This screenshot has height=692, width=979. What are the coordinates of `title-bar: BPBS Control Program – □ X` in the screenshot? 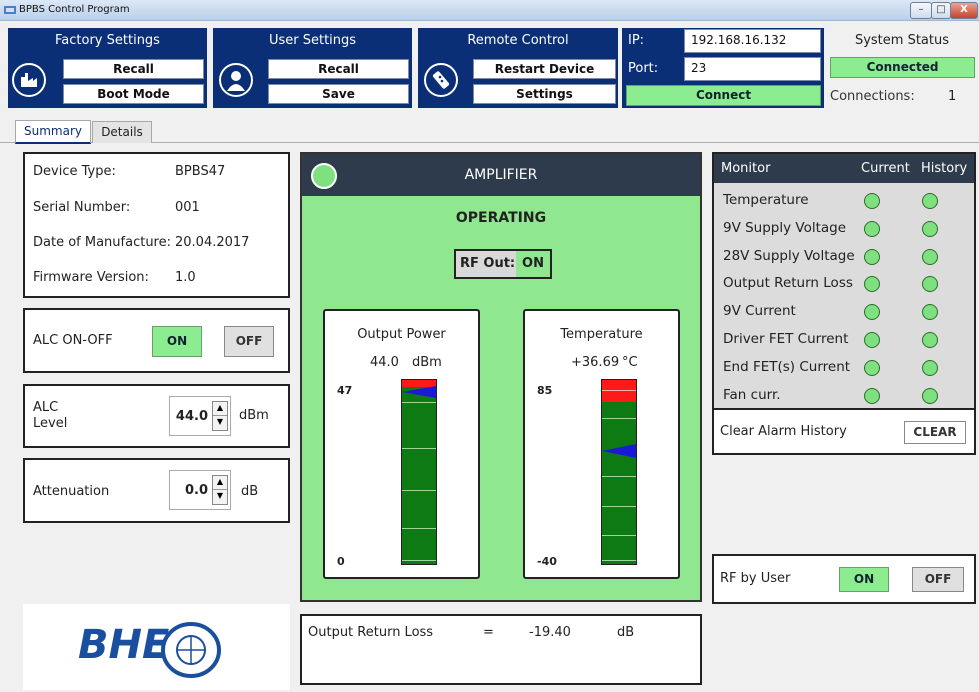 It's located at (489, 10).